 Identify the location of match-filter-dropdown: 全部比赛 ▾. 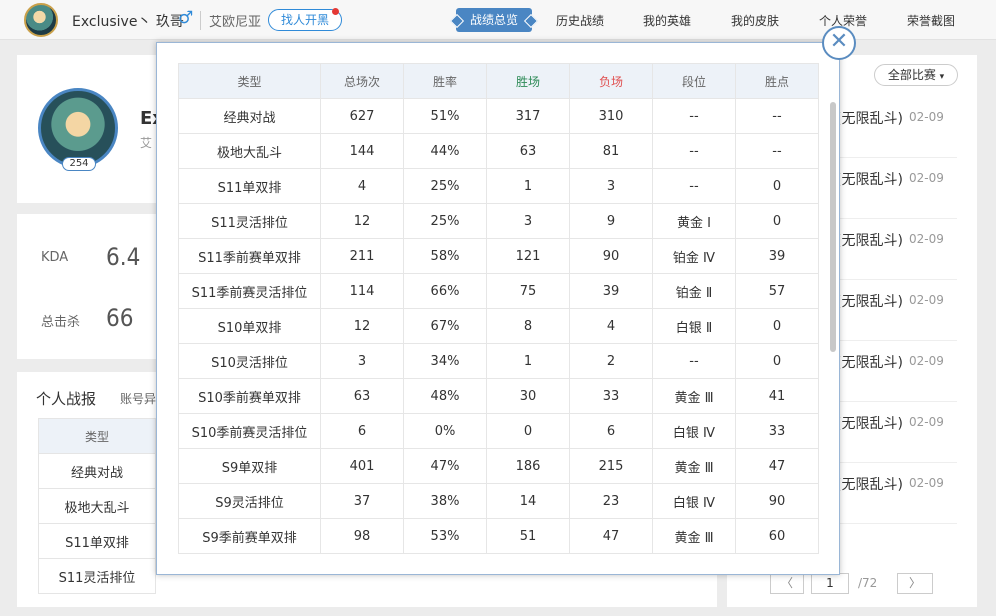
(916, 75).